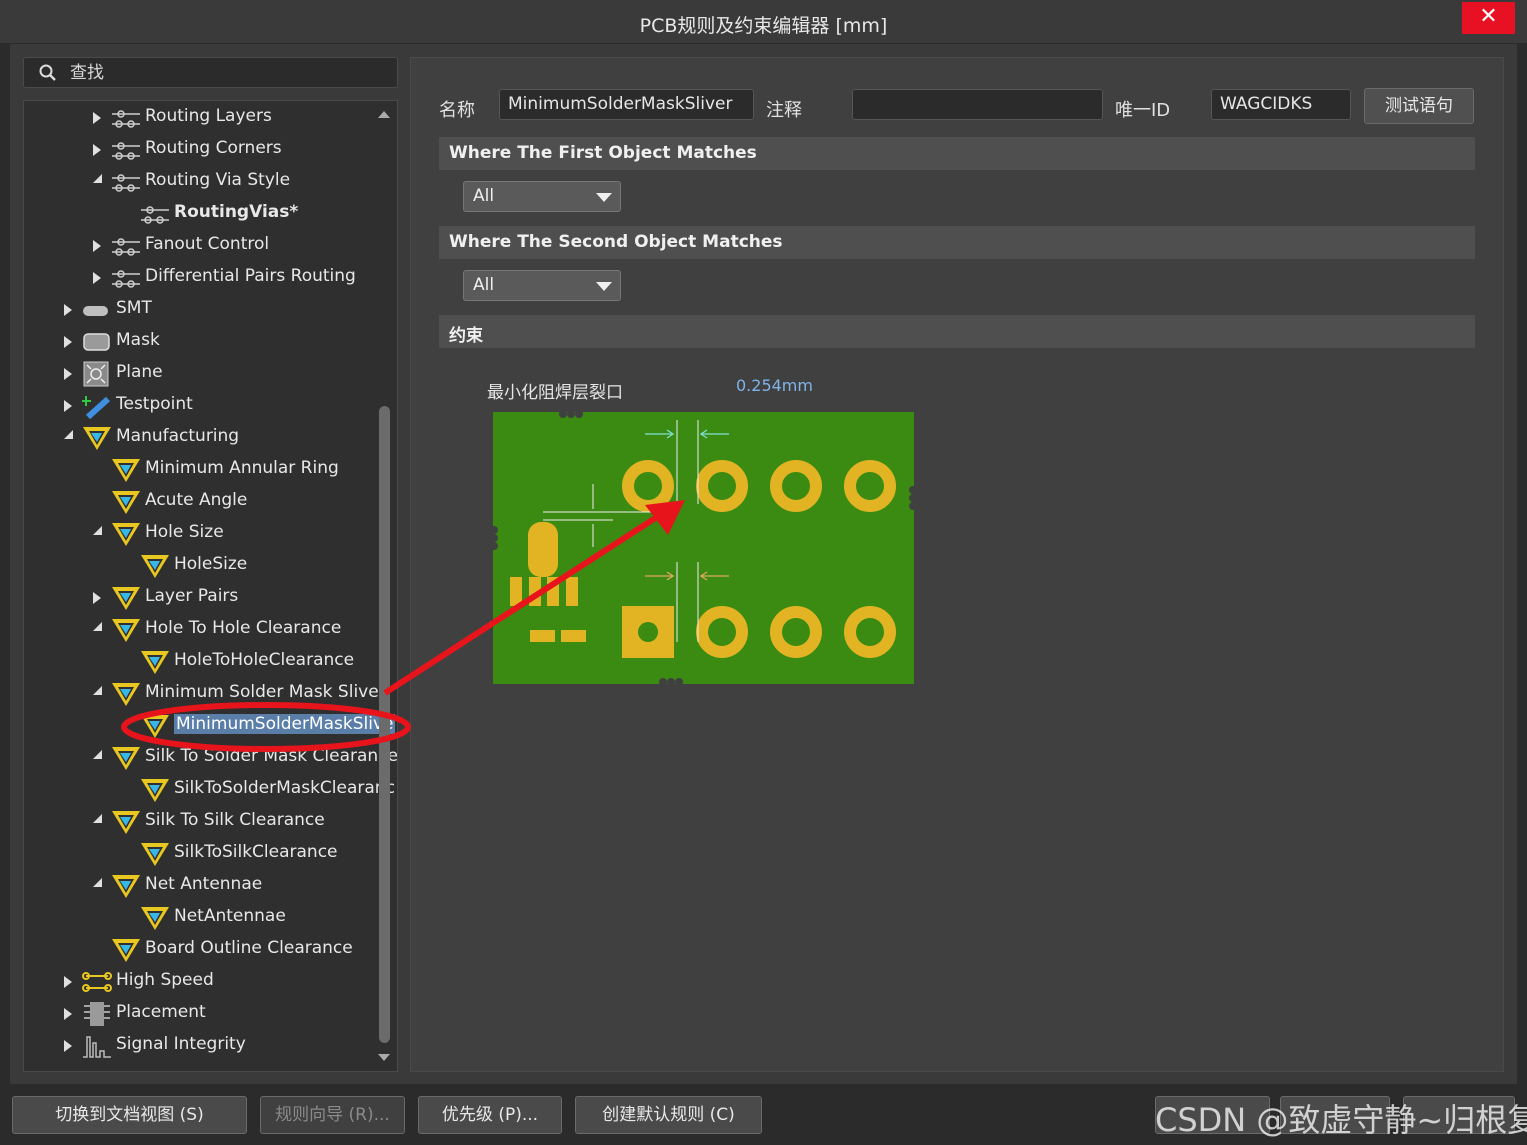 This screenshot has height=1145, width=1527. What do you see at coordinates (977, 104) in the screenshot?
I see `comment-field` at bounding box center [977, 104].